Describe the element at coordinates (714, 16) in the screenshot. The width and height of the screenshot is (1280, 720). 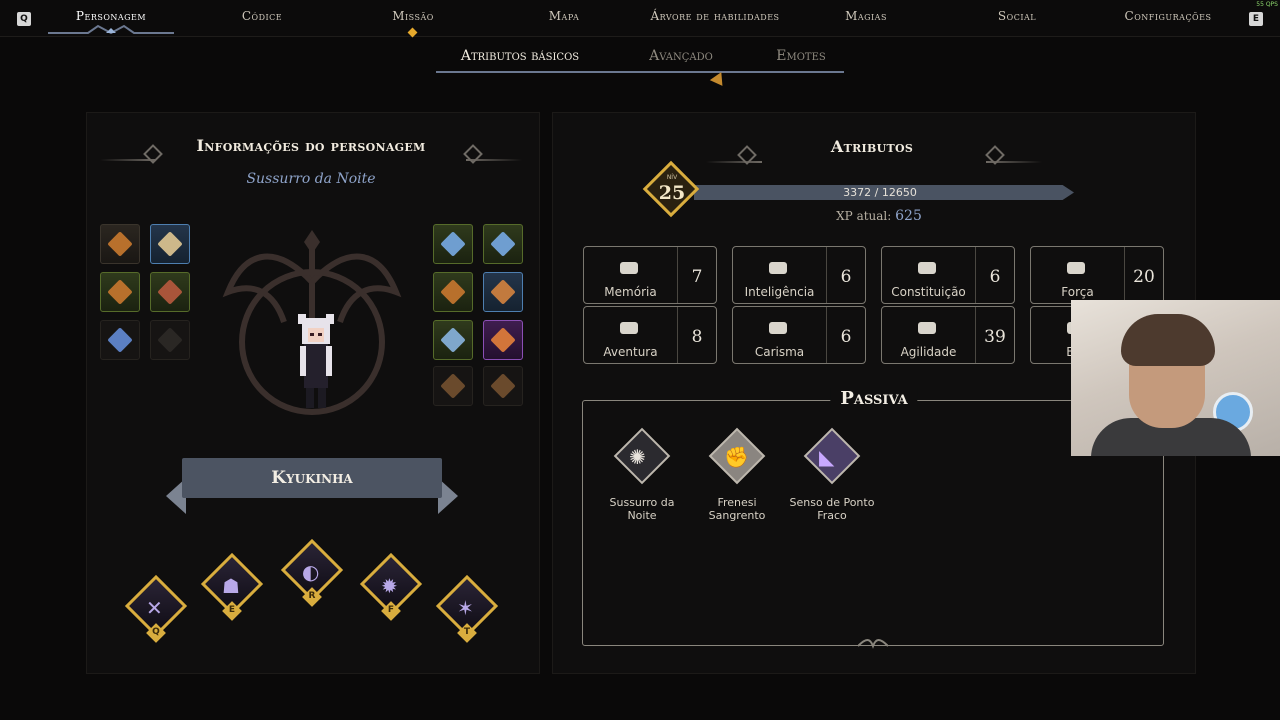
I see `nav-tab-arvore: Árvore de habilidades` at that location.